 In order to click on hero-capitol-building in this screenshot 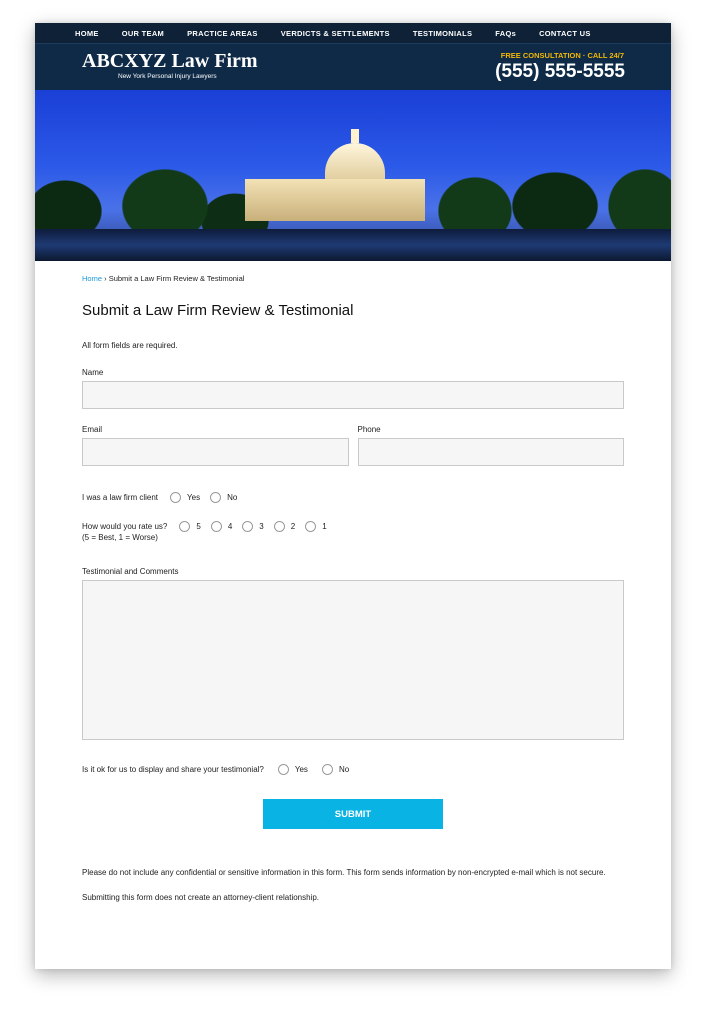, I will do `click(335, 200)`.